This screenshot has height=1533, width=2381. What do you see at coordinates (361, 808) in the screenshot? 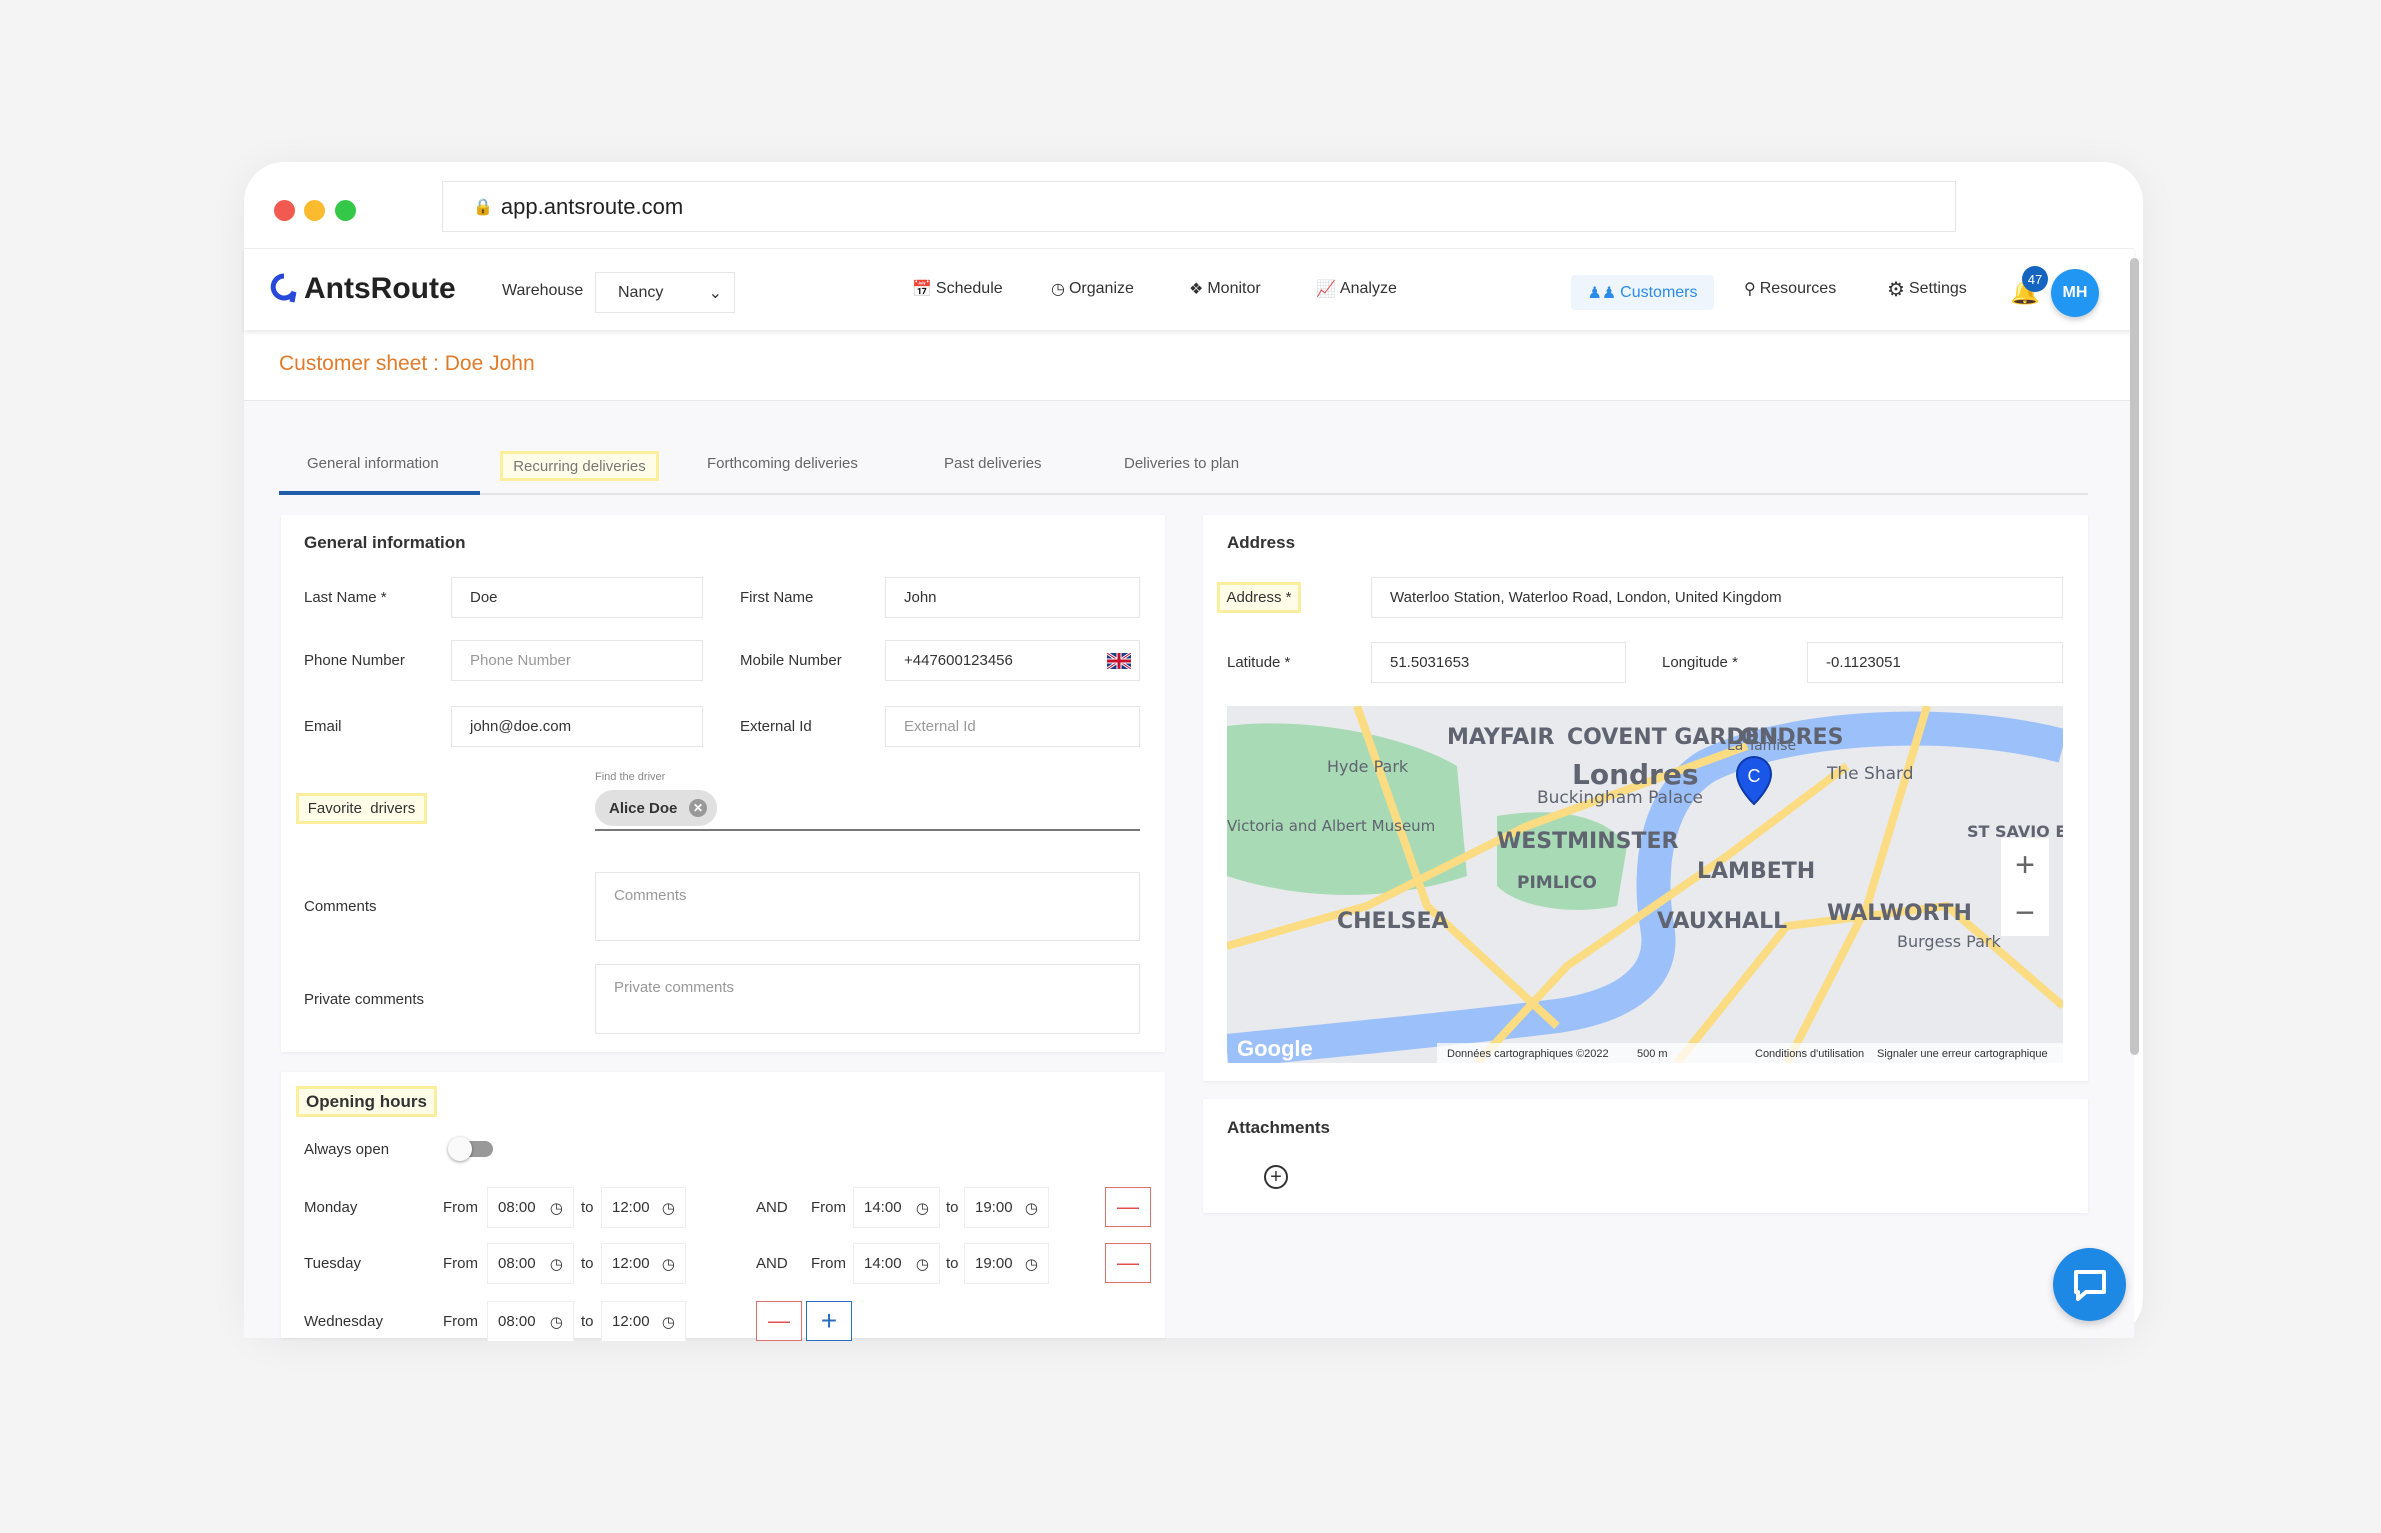
I see `favorite-drivers-label: Favorite drivers` at bounding box center [361, 808].